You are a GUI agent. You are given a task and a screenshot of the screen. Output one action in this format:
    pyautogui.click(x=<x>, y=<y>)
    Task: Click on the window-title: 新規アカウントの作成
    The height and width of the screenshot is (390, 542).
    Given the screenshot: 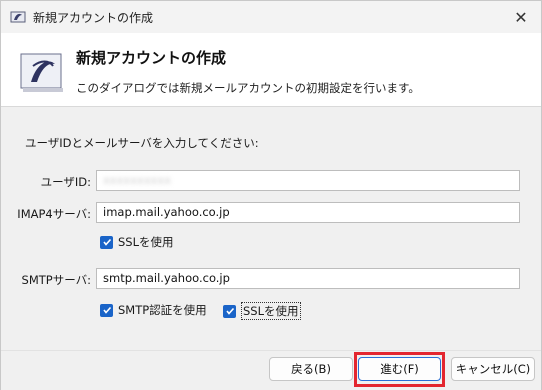 What is the action you would take?
    pyautogui.click(x=93, y=18)
    